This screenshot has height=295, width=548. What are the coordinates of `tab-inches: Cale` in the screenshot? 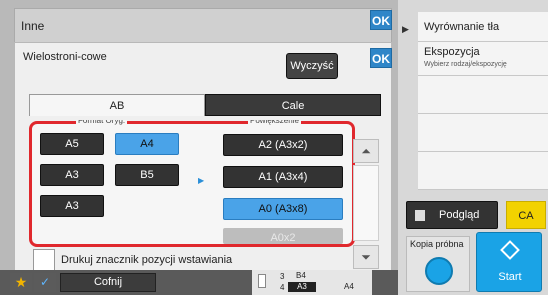 It's located at (293, 105).